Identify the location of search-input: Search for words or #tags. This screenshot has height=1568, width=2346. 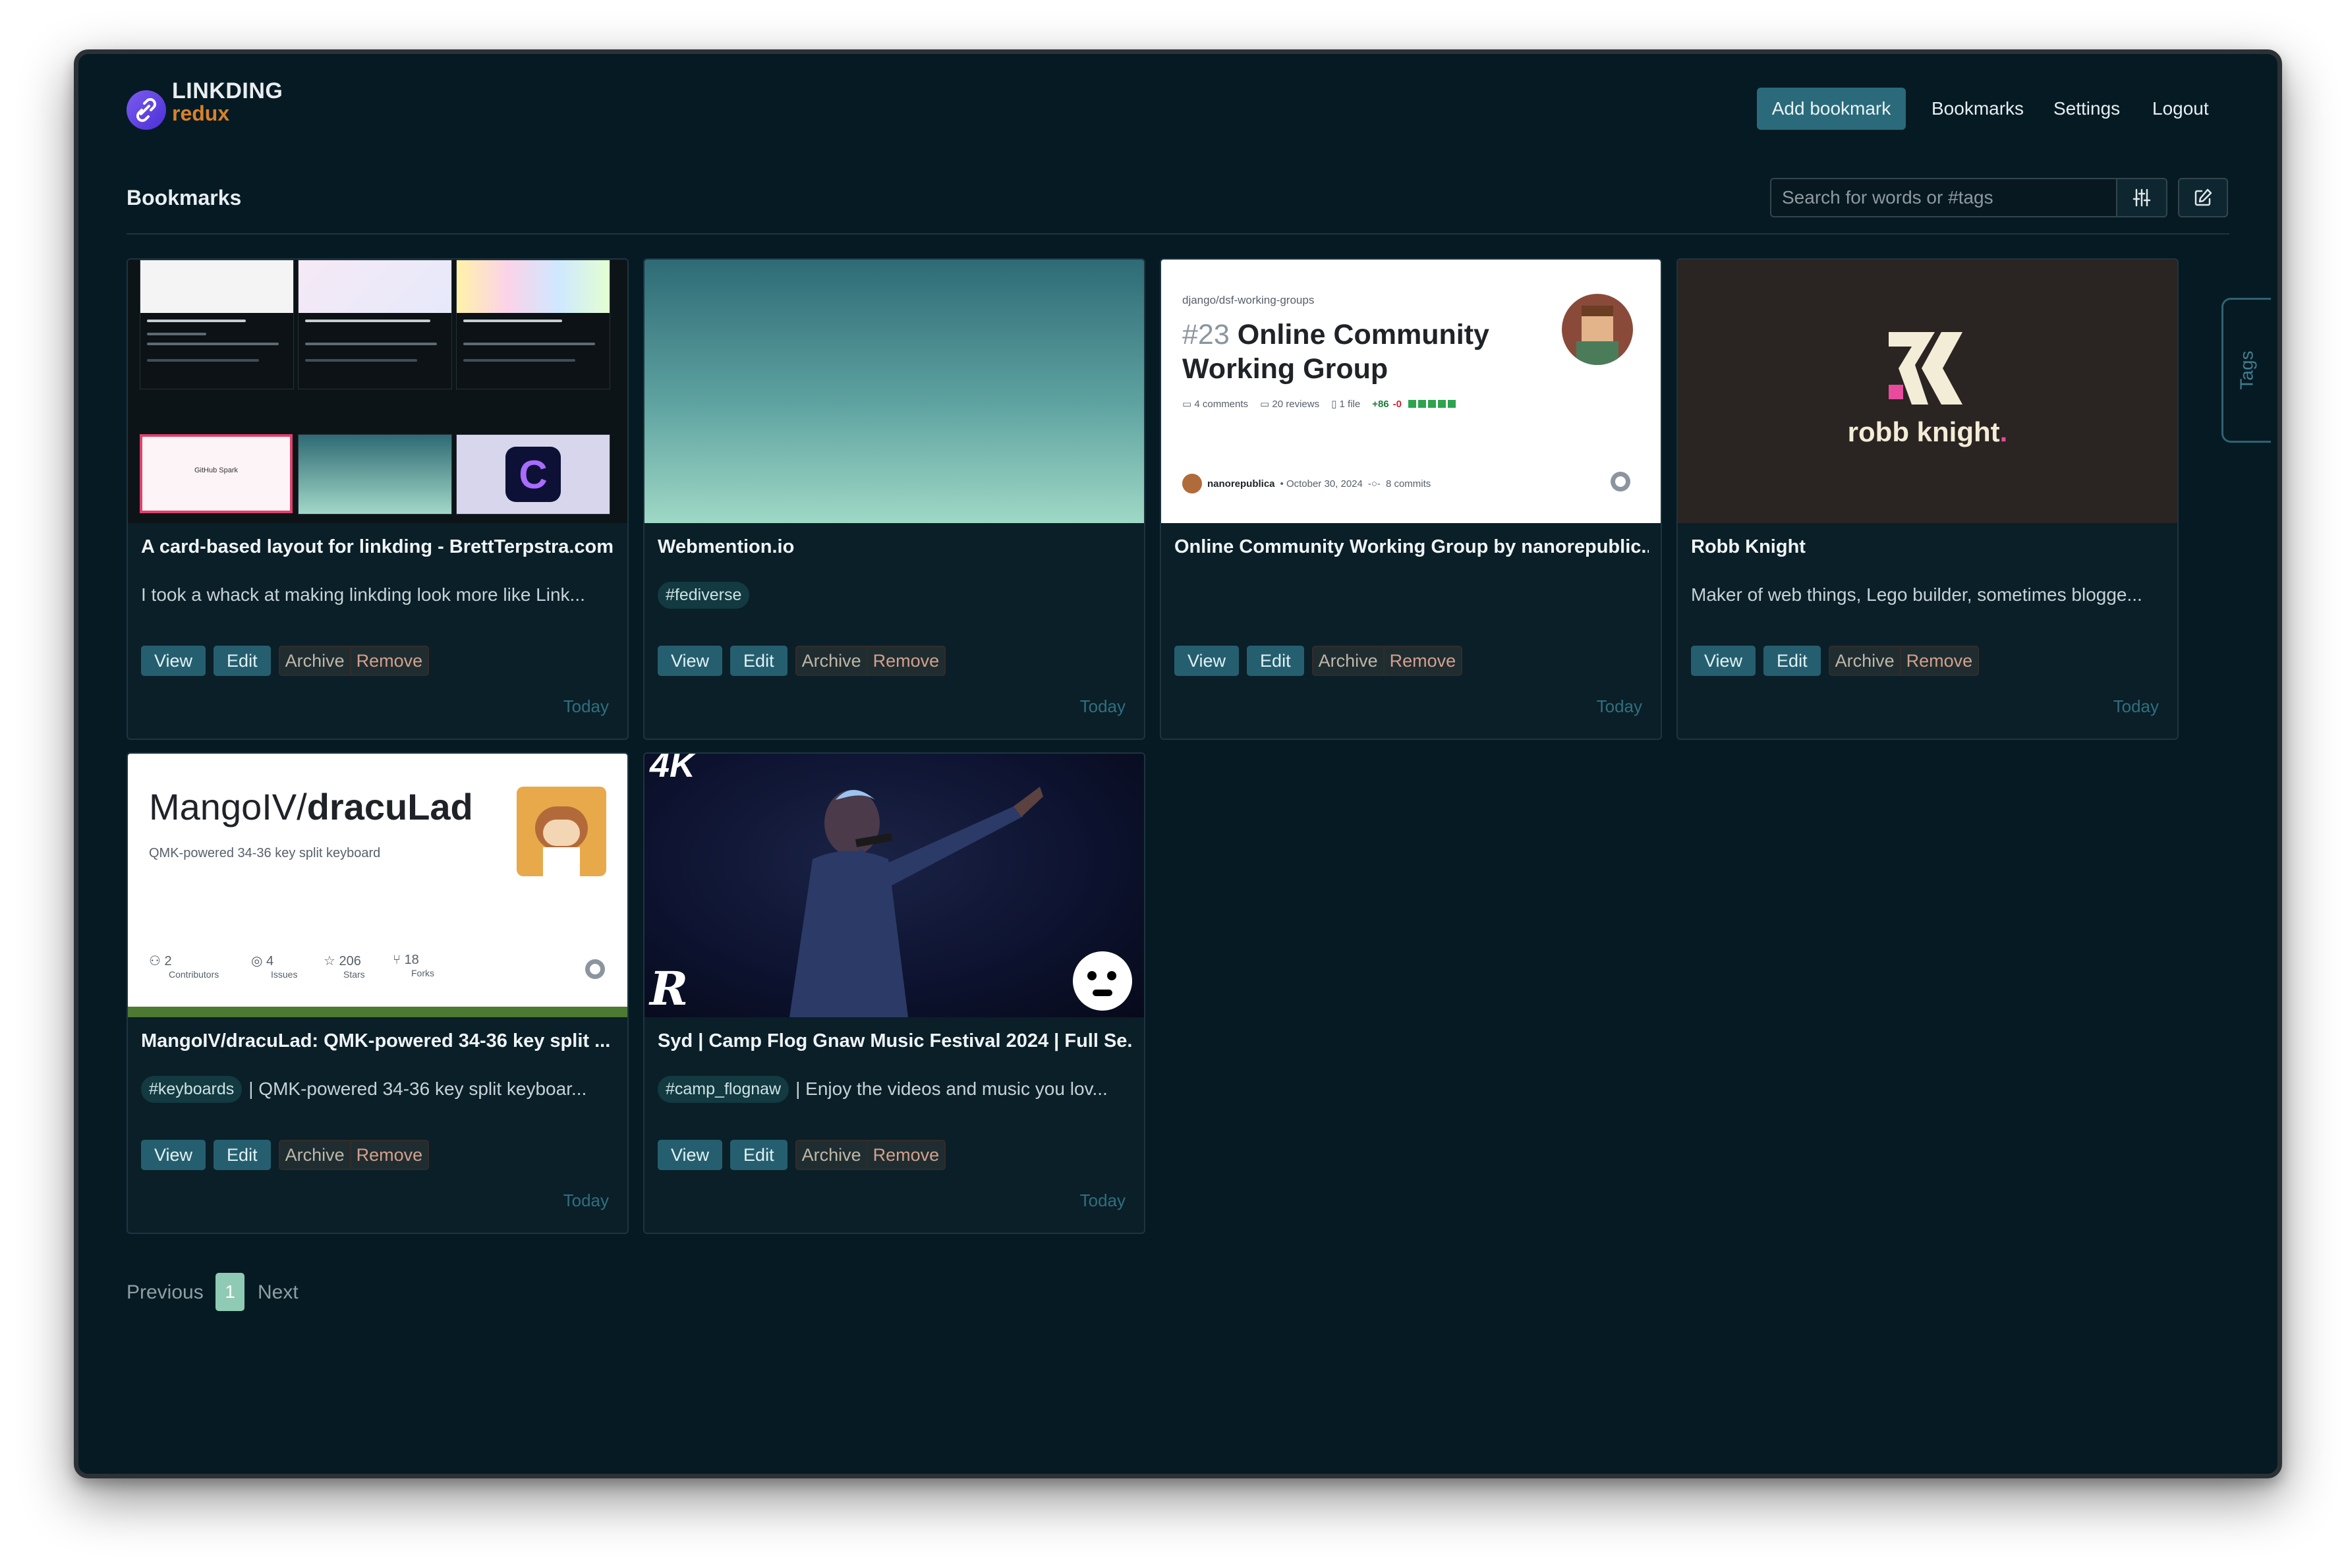
(1943, 197).